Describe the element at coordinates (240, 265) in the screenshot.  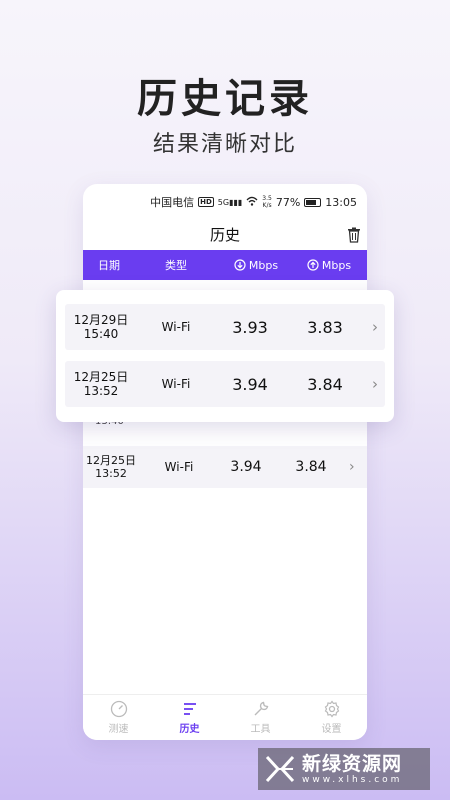
I see `download-icon` at that location.